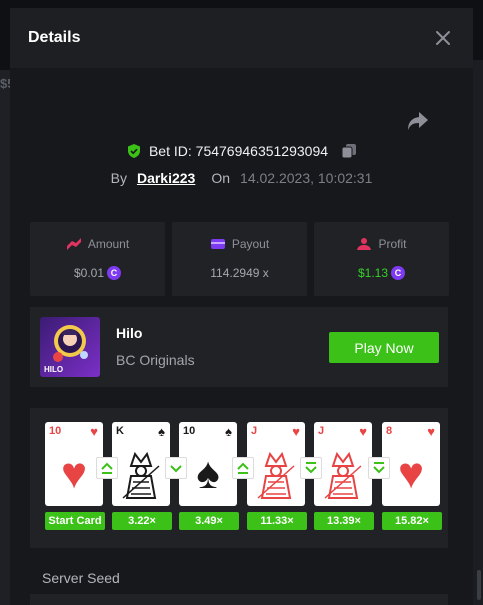 Image resolution: width=483 pixels, height=605 pixels. I want to click on background-page-edge, so click(5, 337).